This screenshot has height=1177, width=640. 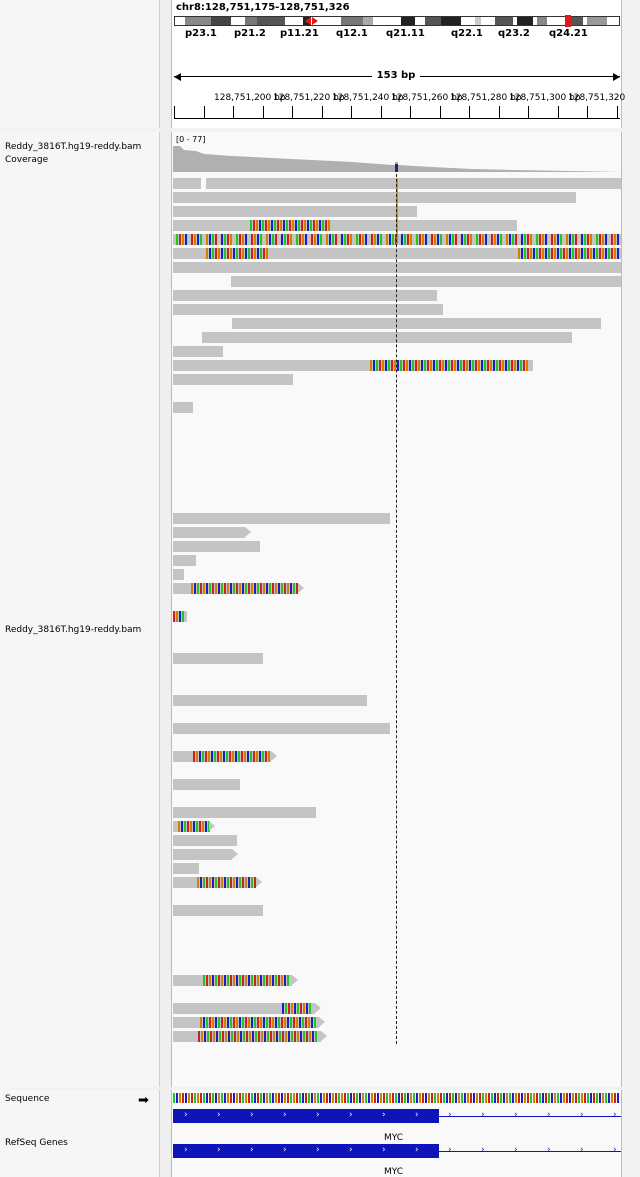 What do you see at coordinates (417, 1150) in the screenshot?
I see `strand-chevron-icon: ›` at bounding box center [417, 1150].